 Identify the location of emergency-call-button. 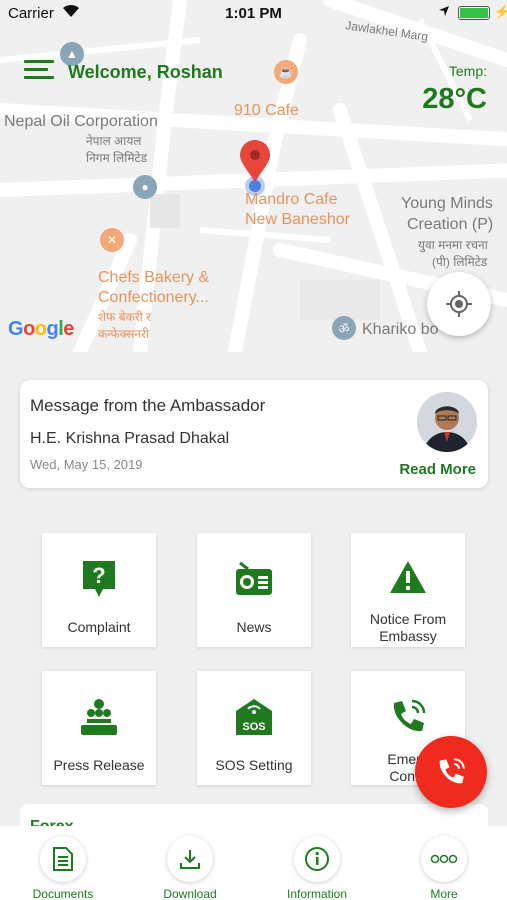
(451, 772).